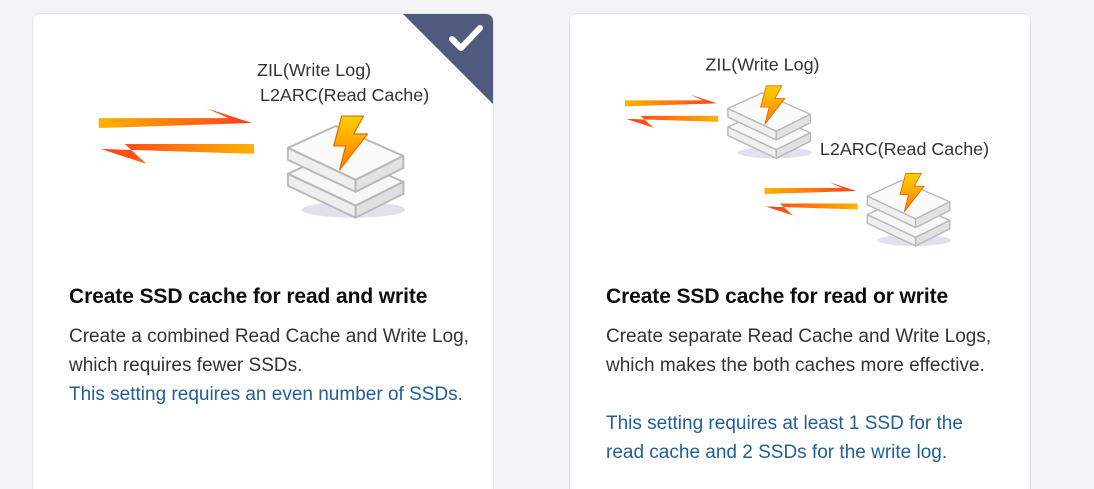 Image resolution: width=1094 pixels, height=489 pixels. What do you see at coordinates (671, 111) in the screenshot?
I see `write-arrows-icon` at bounding box center [671, 111].